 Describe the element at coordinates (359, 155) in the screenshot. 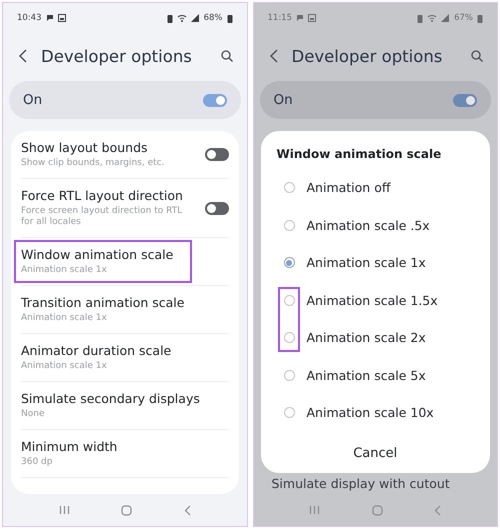

I see `dialog-title: Window animation scale` at that location.